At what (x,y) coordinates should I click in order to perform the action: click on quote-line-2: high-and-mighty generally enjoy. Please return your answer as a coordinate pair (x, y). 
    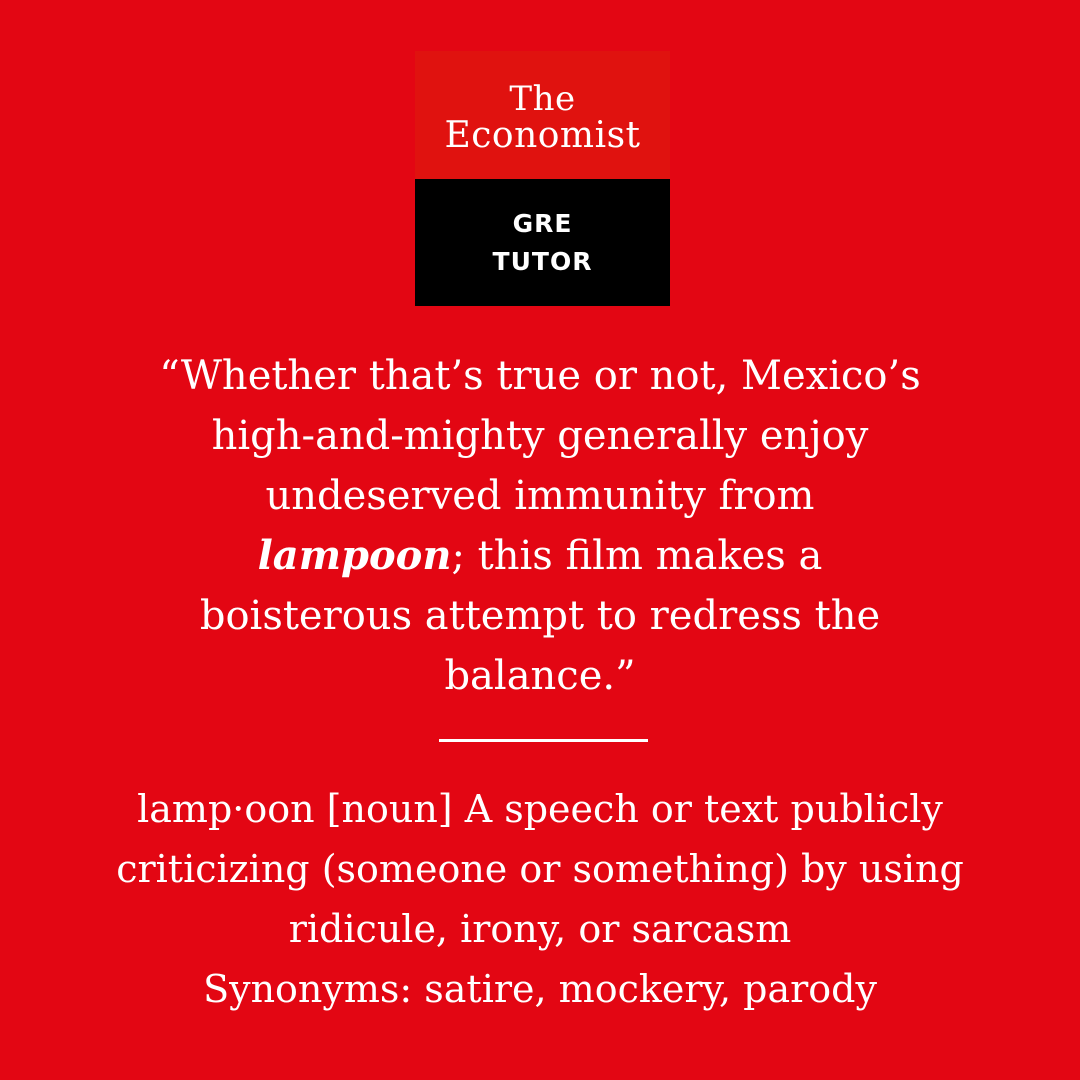
    Looking at the image, I should click on (540, 436).